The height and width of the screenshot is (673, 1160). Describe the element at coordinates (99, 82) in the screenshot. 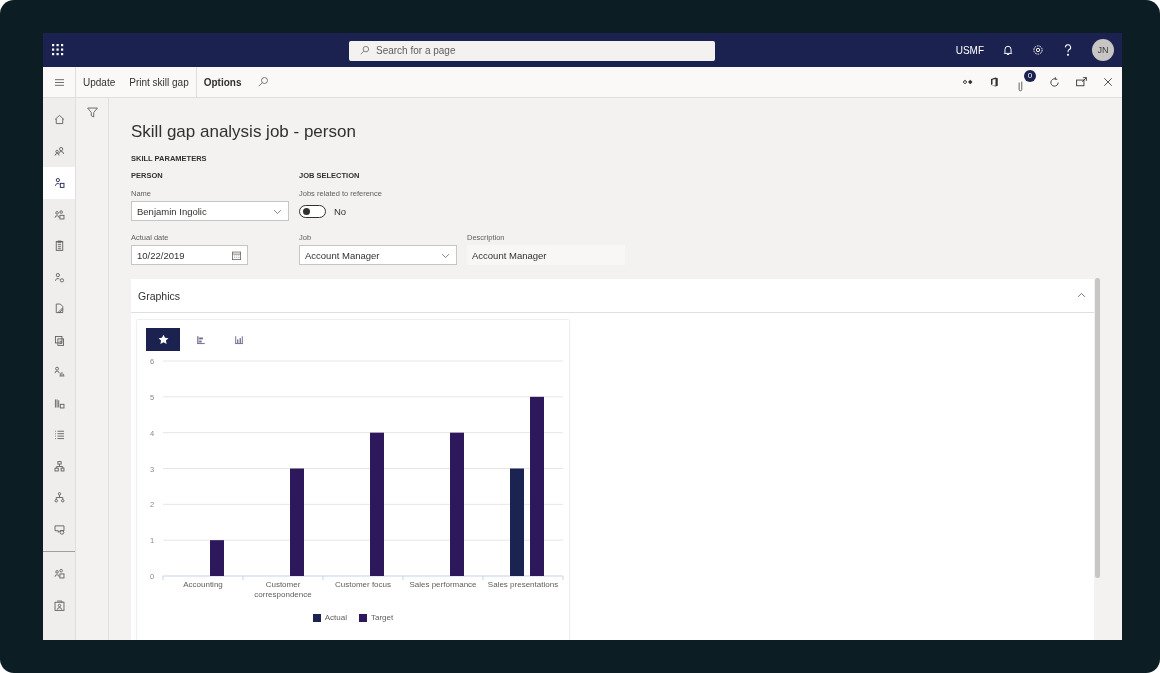

I see `action-tab: Update` at that location.